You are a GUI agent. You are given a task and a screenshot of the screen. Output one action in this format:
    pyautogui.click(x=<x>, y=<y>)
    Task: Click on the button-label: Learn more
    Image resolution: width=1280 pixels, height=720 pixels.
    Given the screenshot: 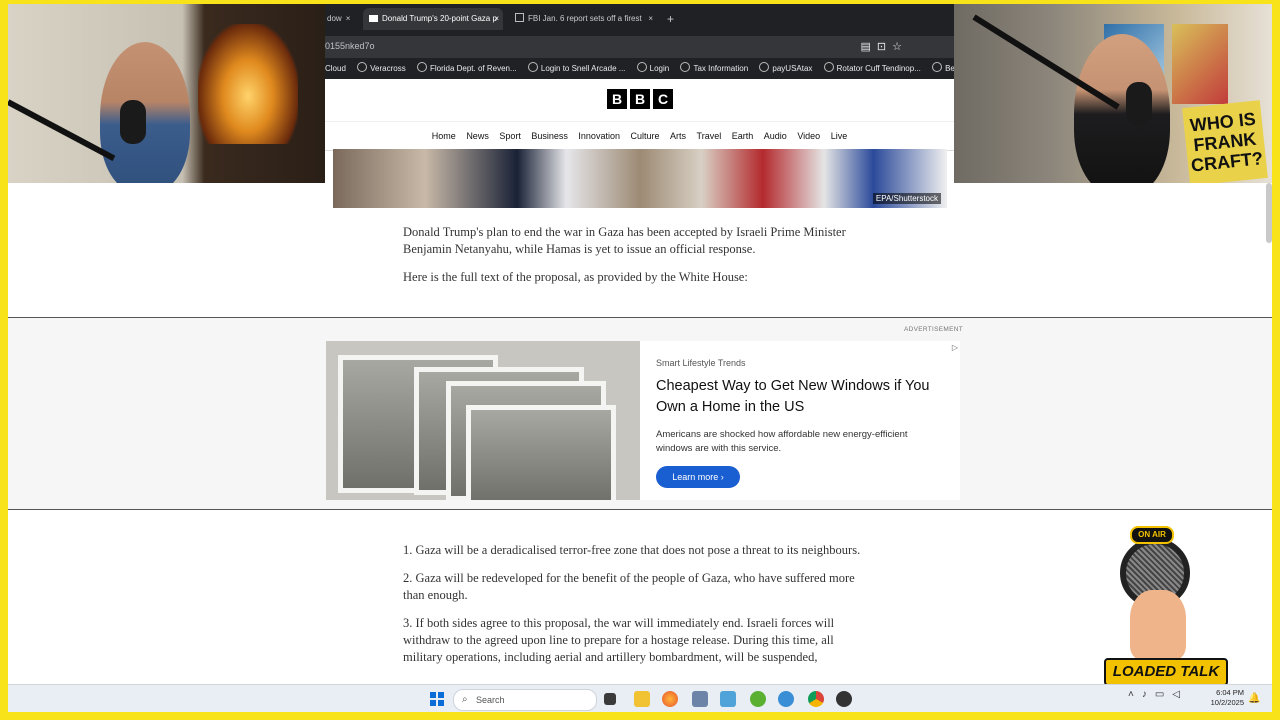 What is the action you would take?
    pyautogui.click(x=695, y=477)
    